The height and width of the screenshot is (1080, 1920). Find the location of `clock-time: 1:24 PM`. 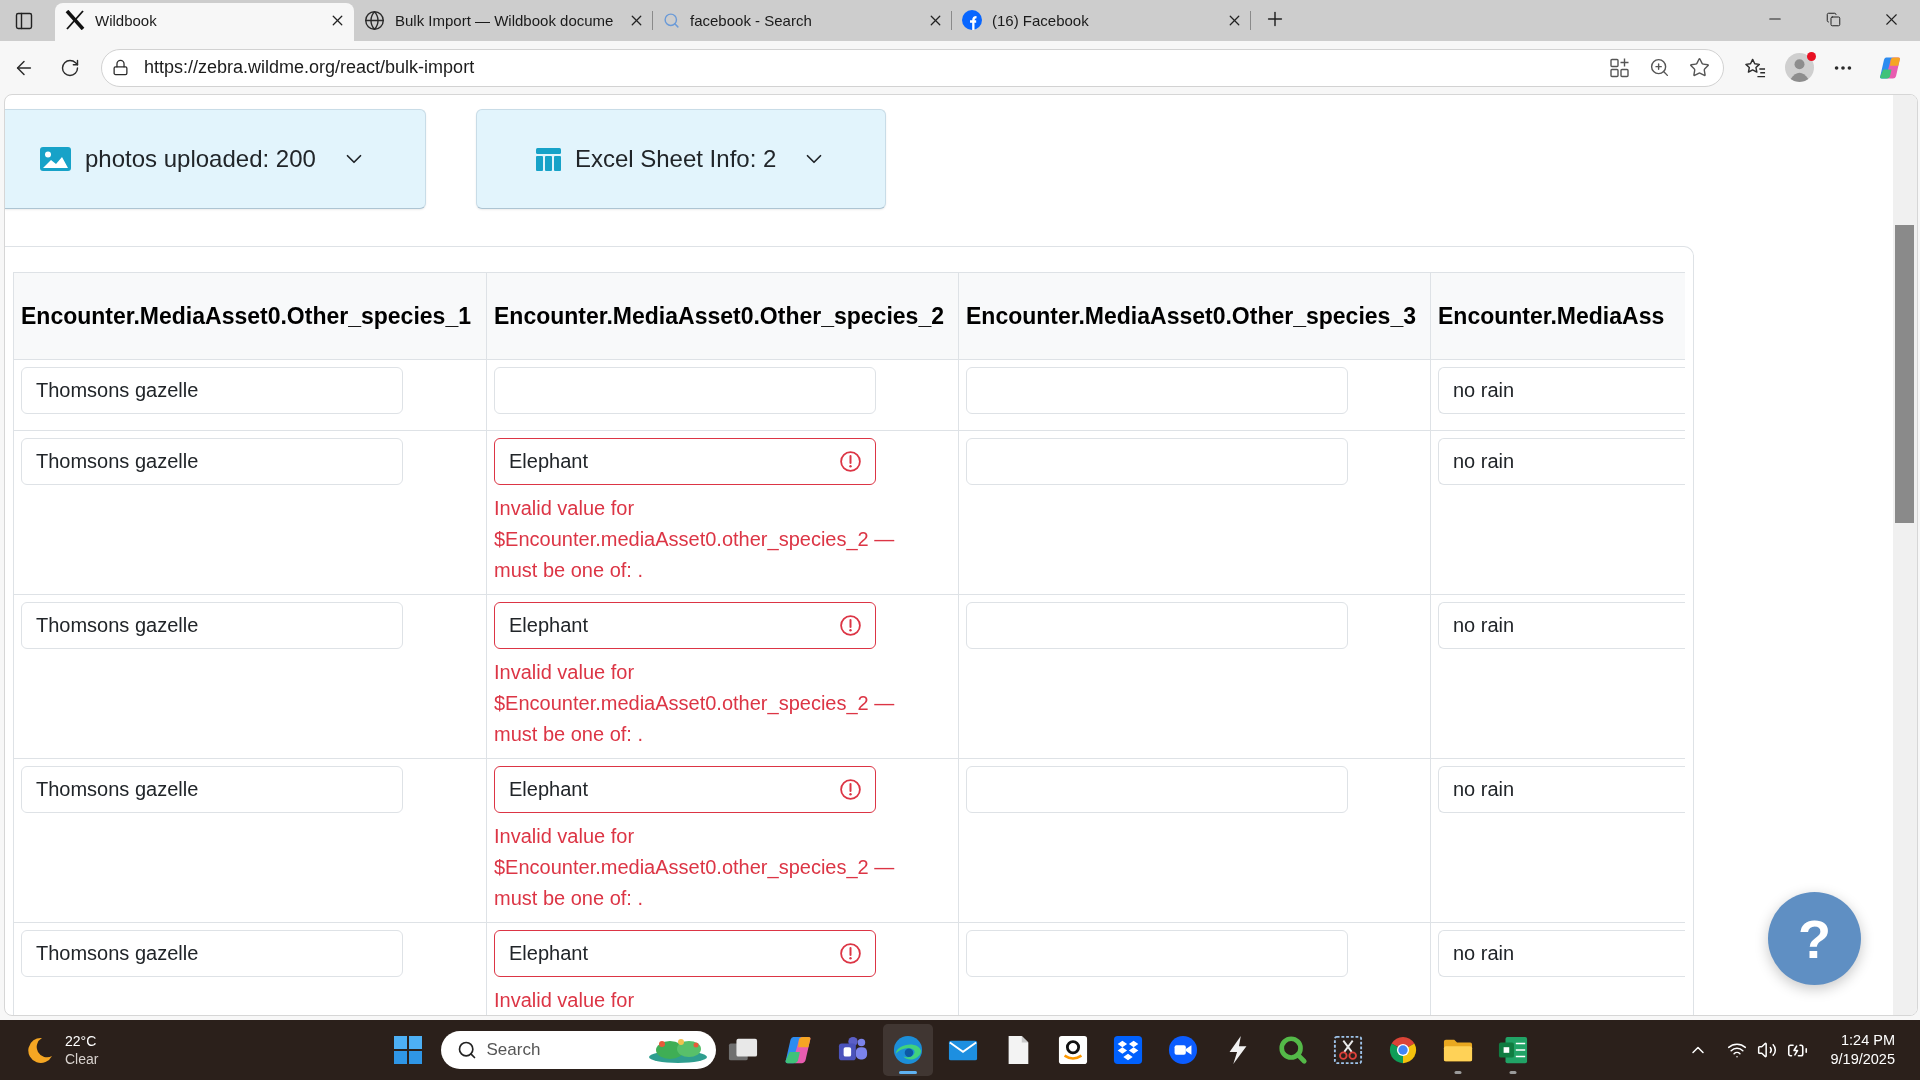

clock-time: 1:24 PM is located at coordinates (1868, 1040).